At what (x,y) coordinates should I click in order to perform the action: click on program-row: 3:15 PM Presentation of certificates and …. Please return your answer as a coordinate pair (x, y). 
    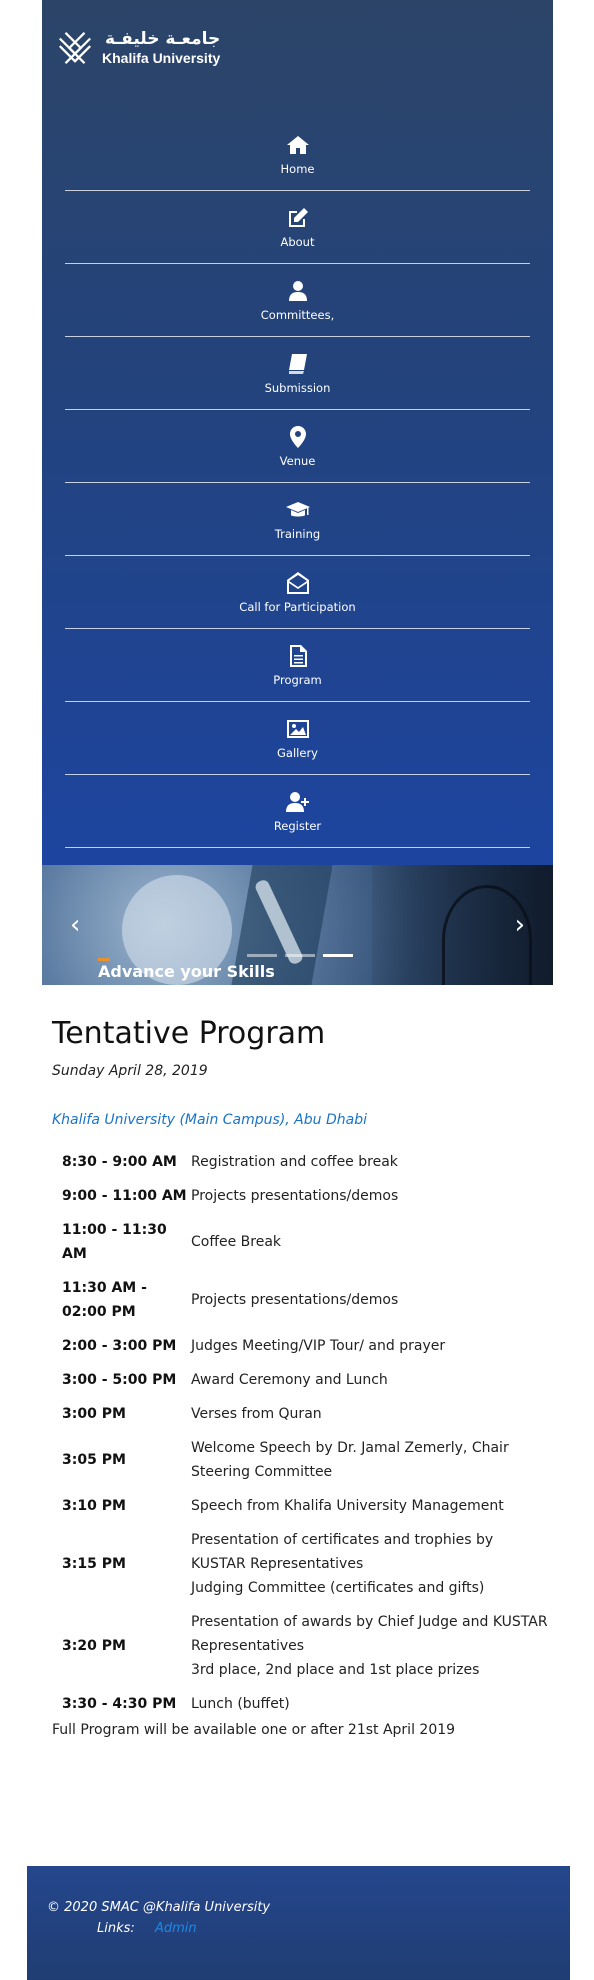
    Looking at the image, I should click on (302, 1564).